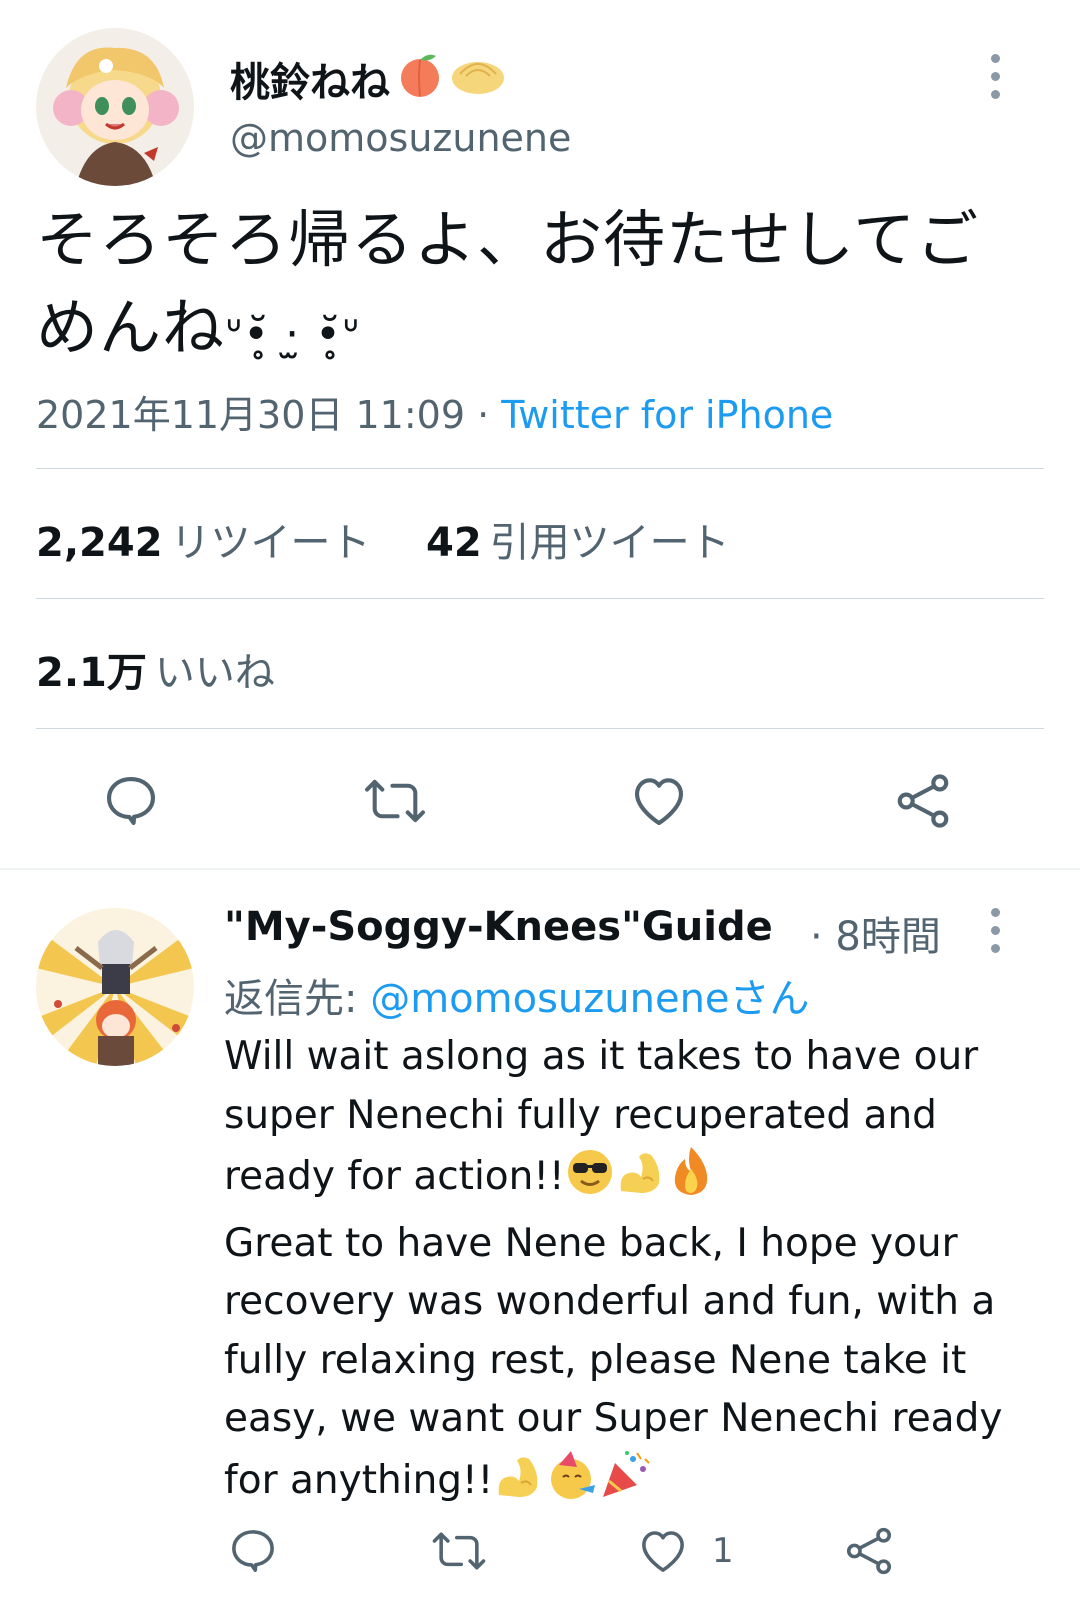  What do you see at coordinates (420, 79) in the screenshot?
I see `peach-emoji` at bounding box center [420, 79].